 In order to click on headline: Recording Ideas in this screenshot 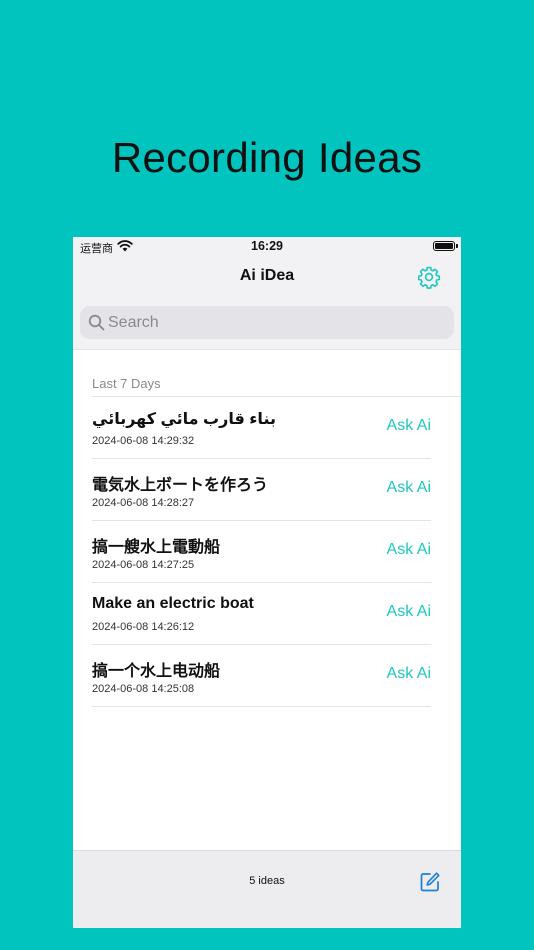, I will do `click(267, 157)`.